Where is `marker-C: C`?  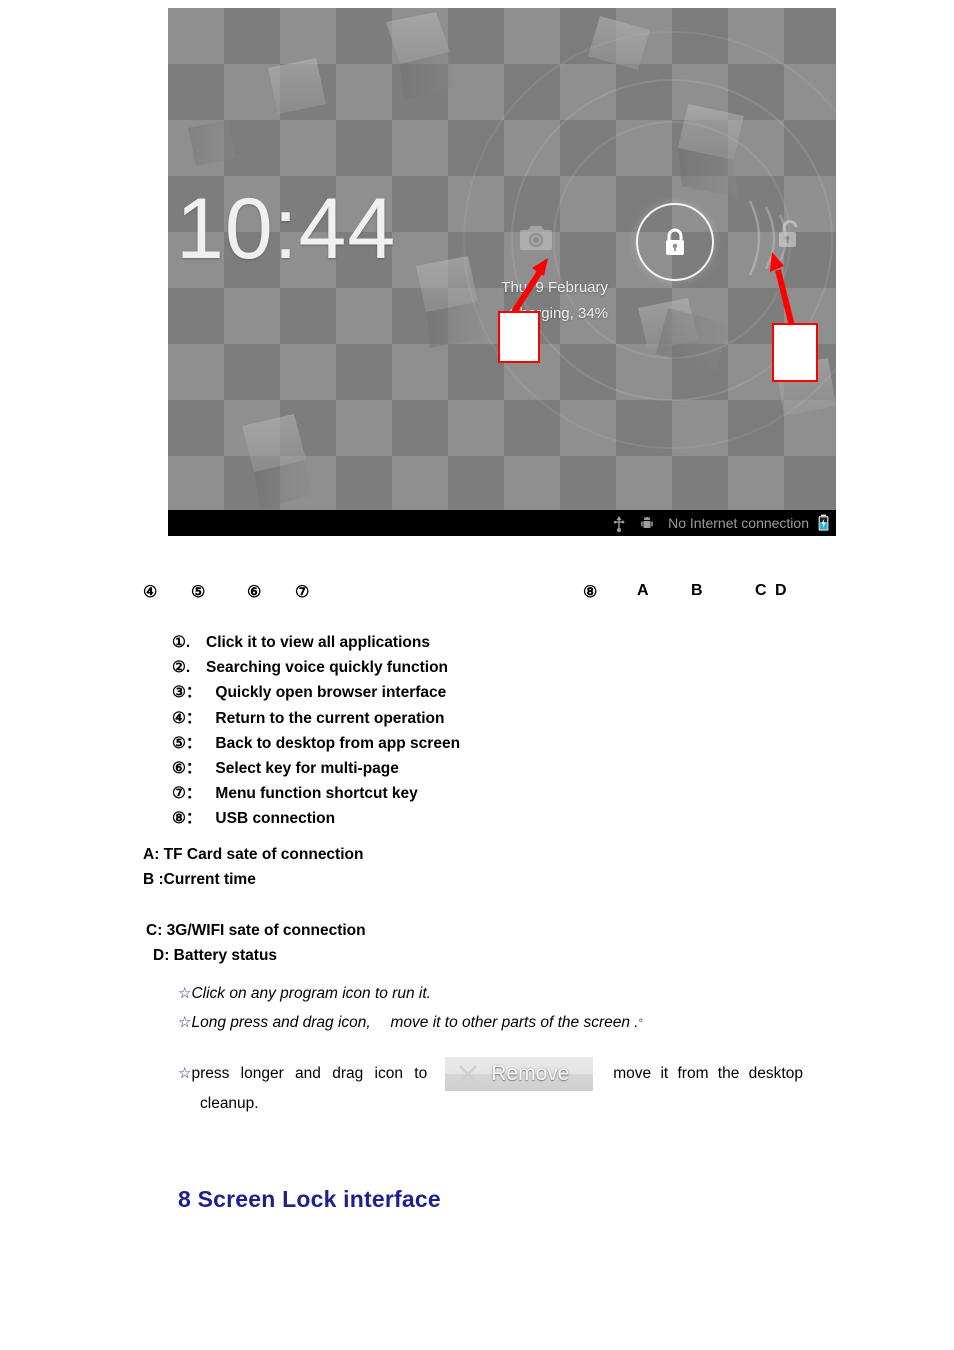
marker-C: C is located at coordinates (761, 590).